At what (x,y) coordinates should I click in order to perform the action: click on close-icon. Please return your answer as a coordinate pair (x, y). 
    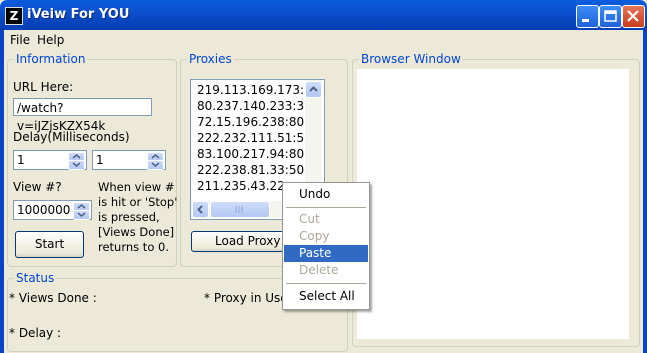
    Looking at the image, I should click on (633, 16).